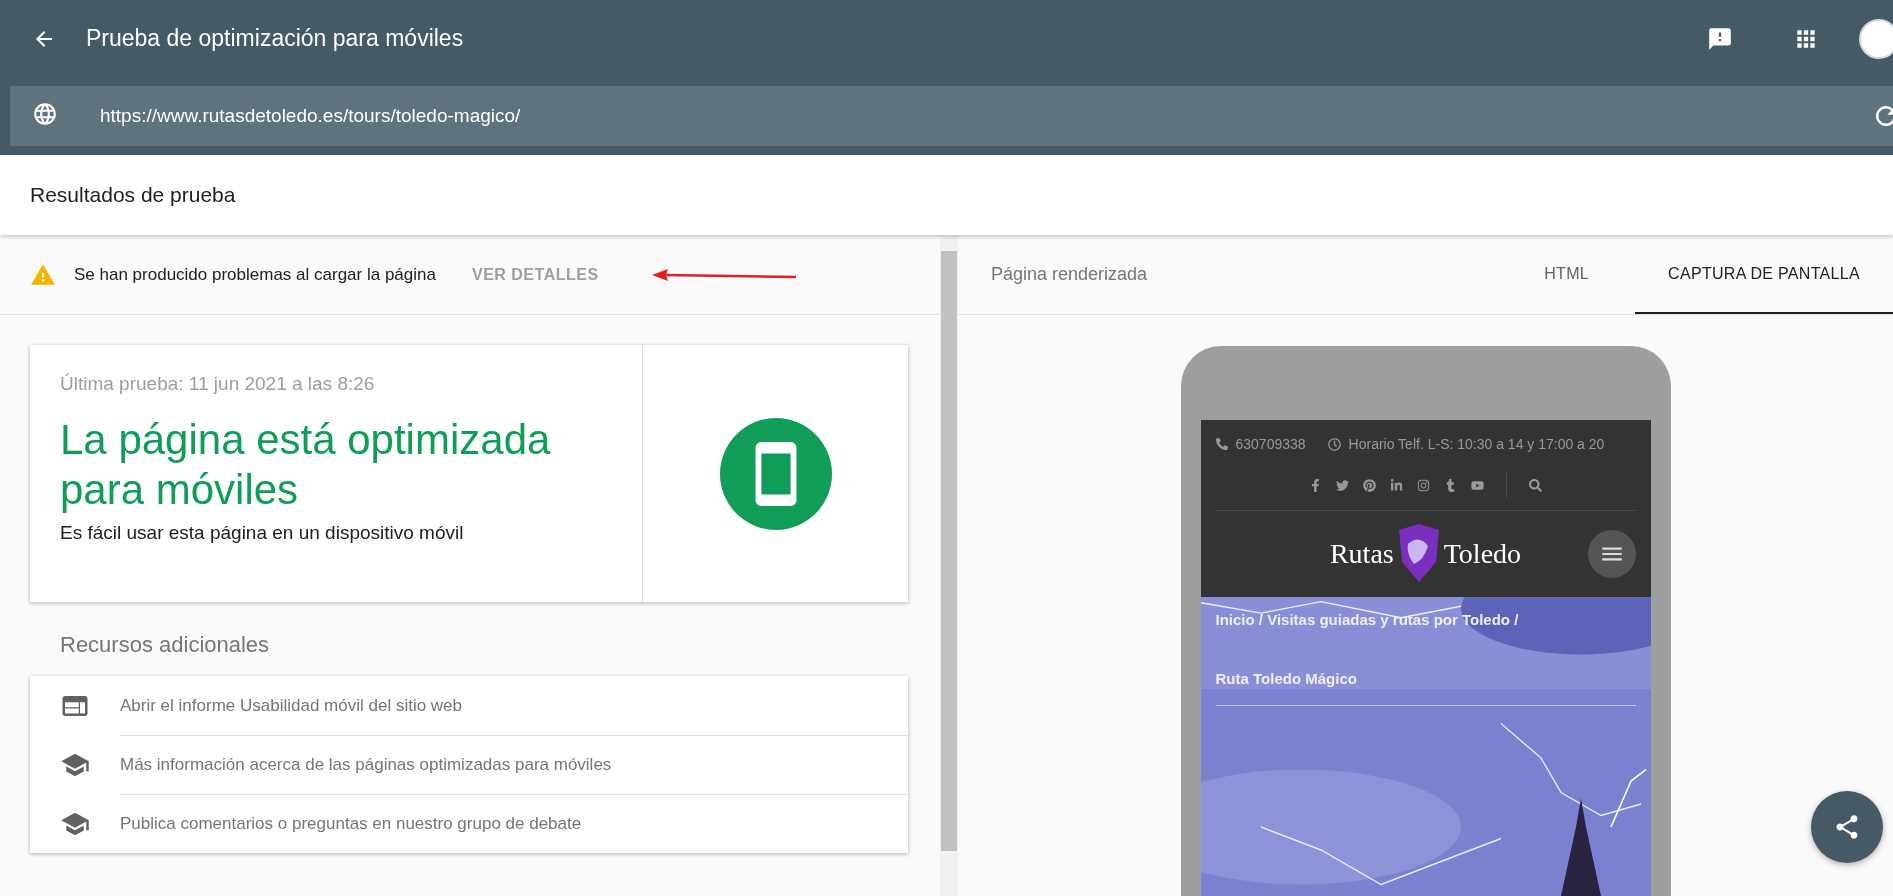 The height and width of the screenshot is (896, 1893). What do you see at coordinates (1477, 485) in the screenshot?
I see `youtube-icon` at bounding box center [1477, 485].